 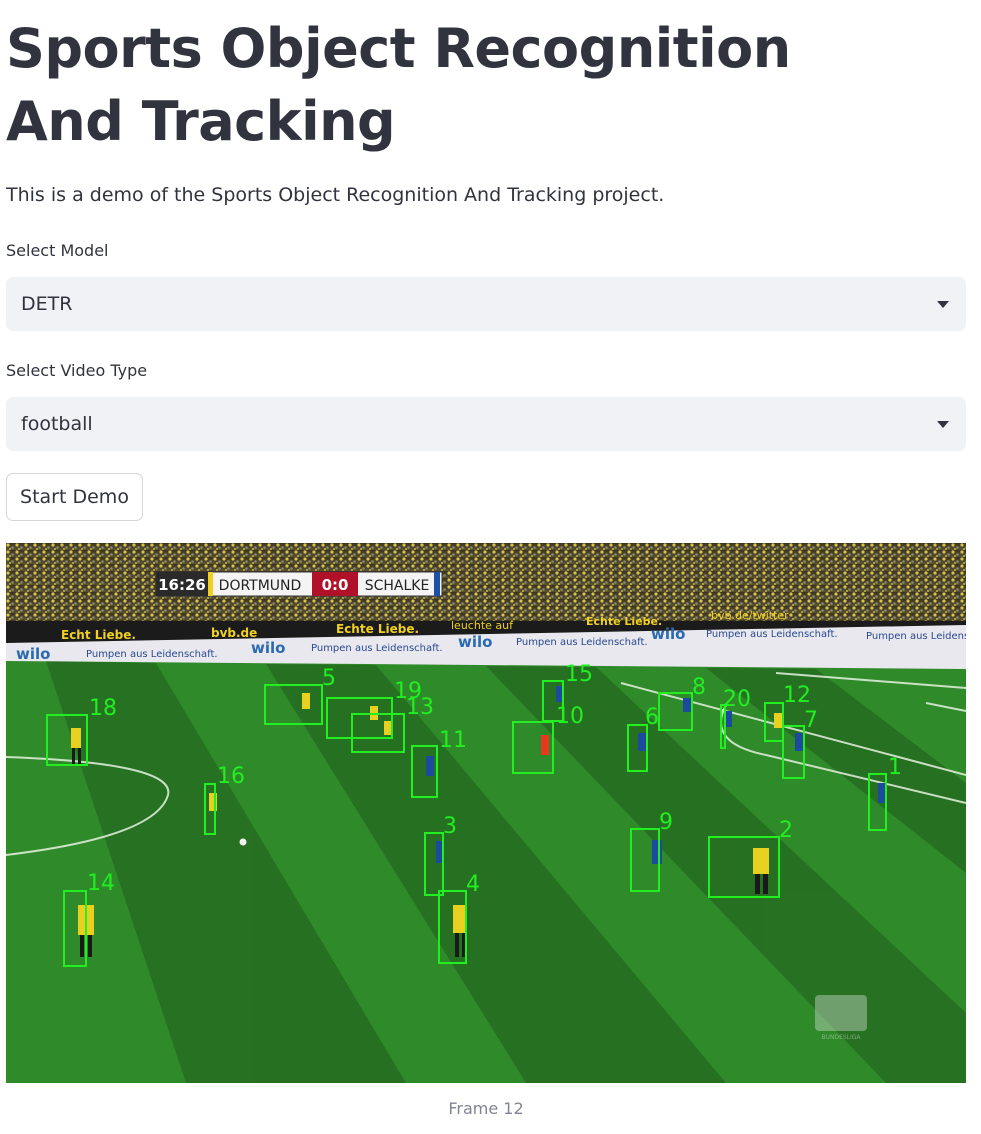 I want to click on track-id-label: 13, so click(x=420, y=707).